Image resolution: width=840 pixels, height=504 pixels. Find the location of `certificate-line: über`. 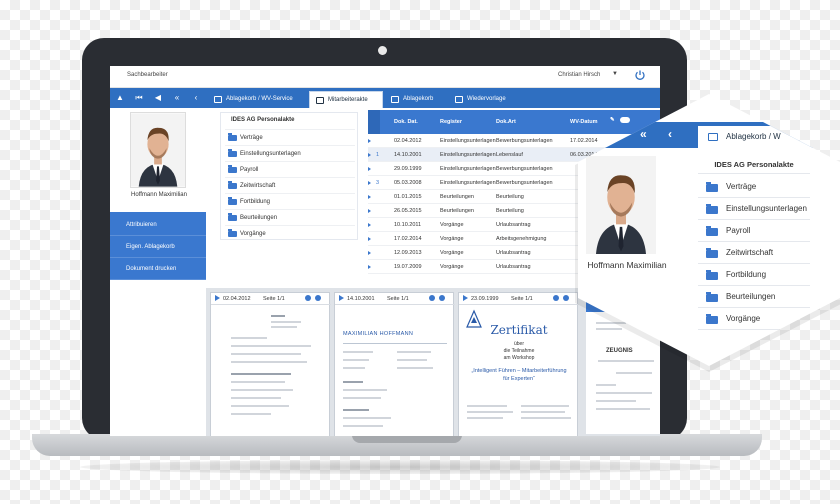

certificate-line: über is located at coordinates (518, 344).